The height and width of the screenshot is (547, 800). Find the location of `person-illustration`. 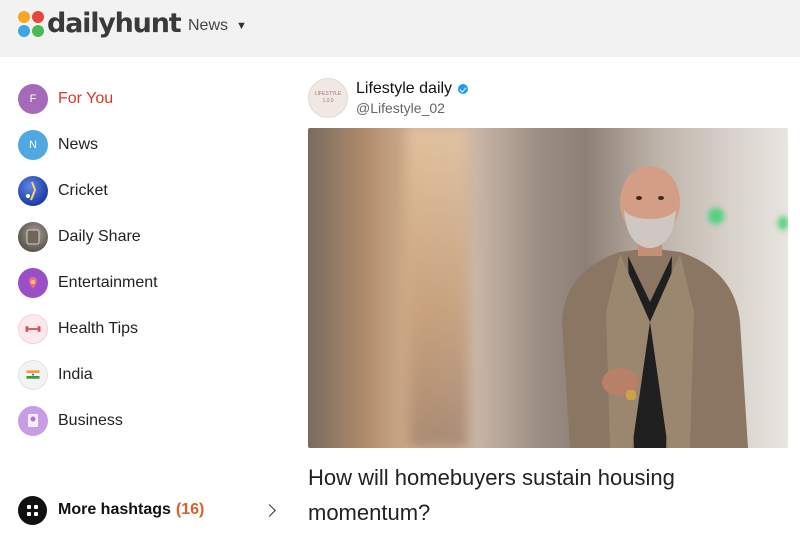

person-illustration is located at coordinates (655, 307).